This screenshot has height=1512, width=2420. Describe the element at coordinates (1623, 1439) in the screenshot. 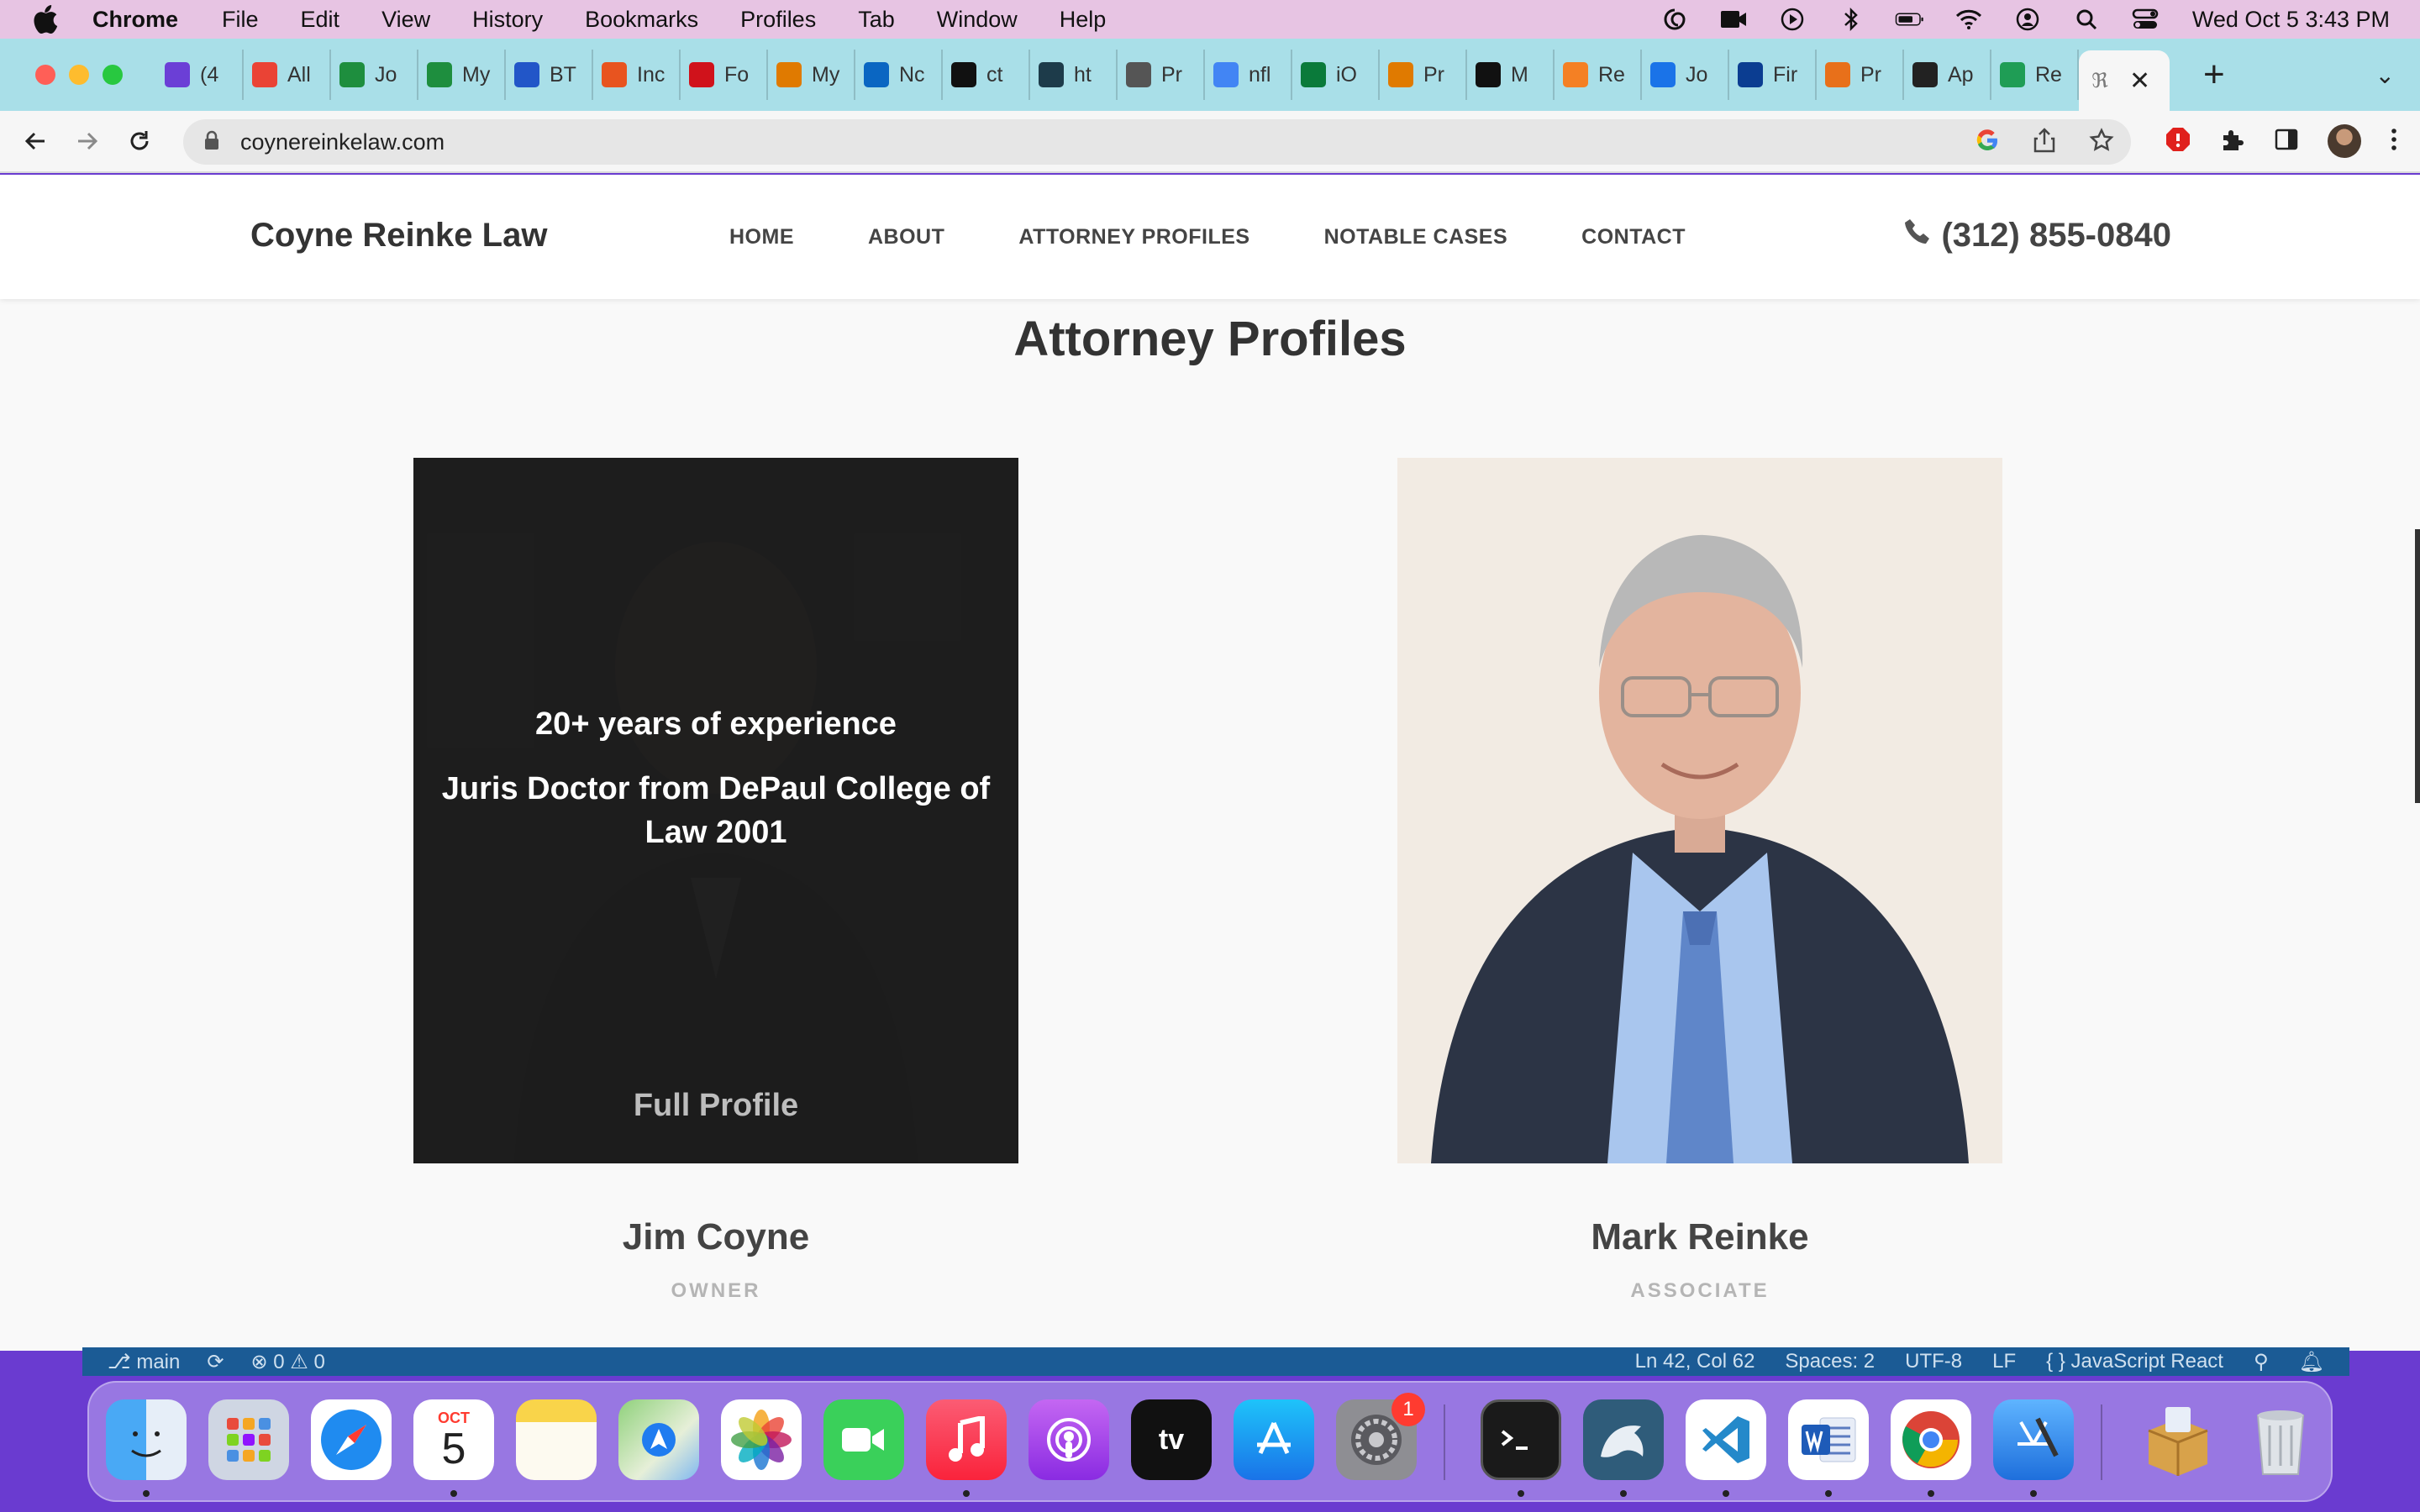

I see `mysql-workbench-icon` at that location.